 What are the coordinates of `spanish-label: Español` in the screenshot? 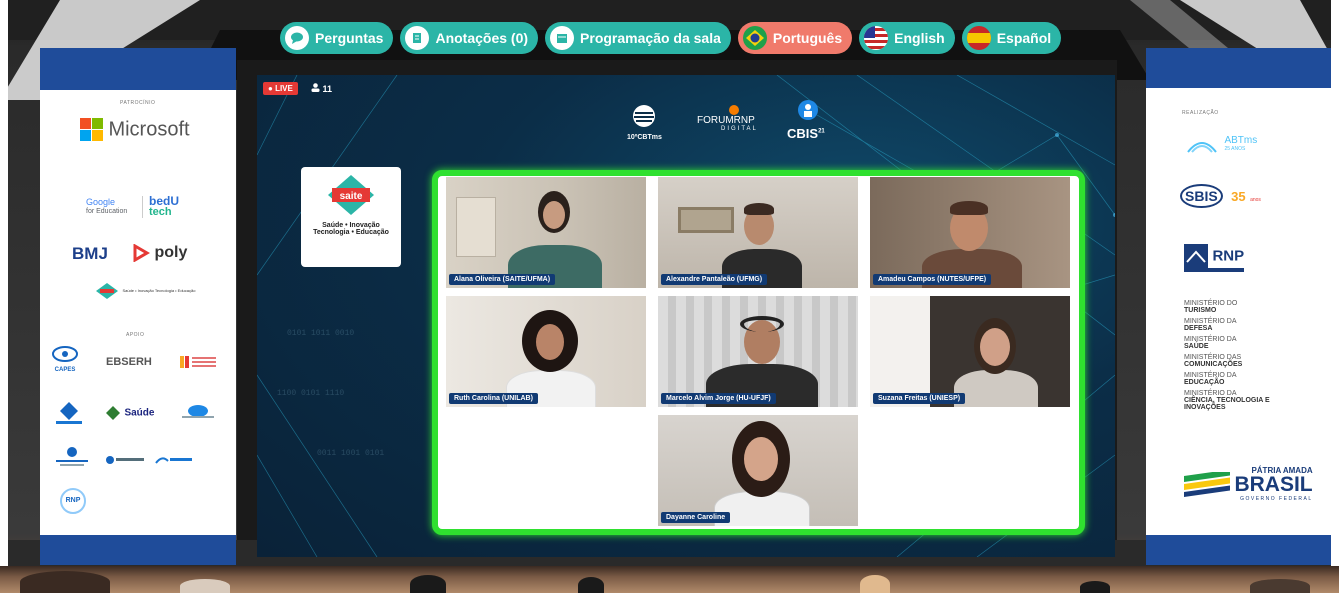 It's located at (1024, 38).